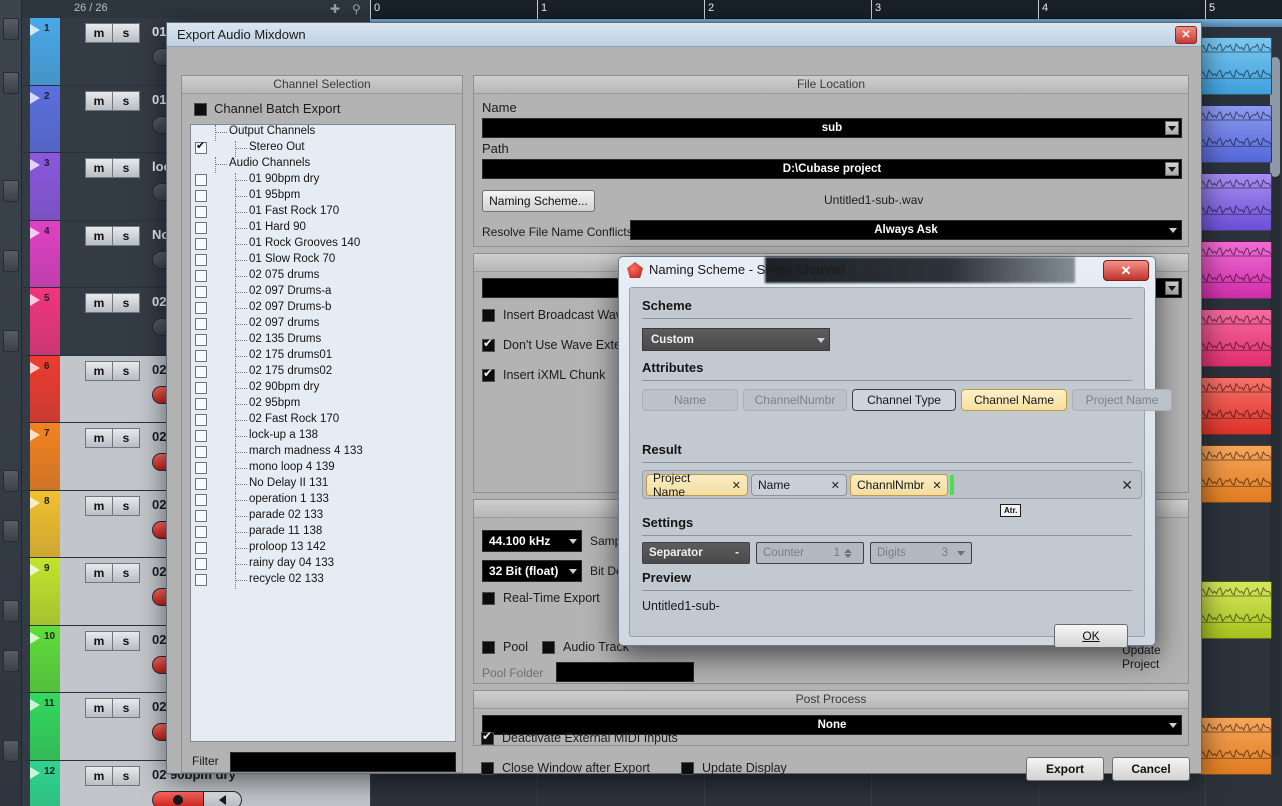  I want to click on tree-item-row: operation 1 133, so click(323, 501).